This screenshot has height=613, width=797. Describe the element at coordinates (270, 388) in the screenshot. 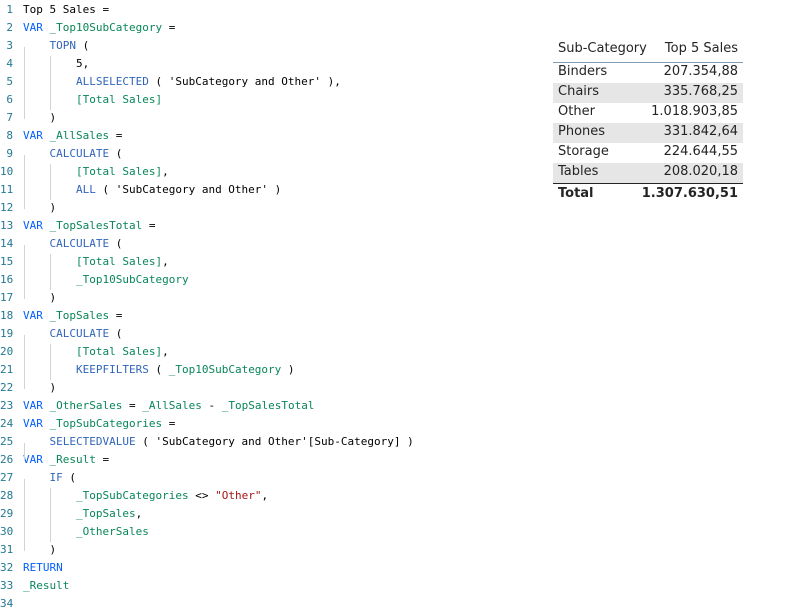

I see `code-line: 22 )` at that location.